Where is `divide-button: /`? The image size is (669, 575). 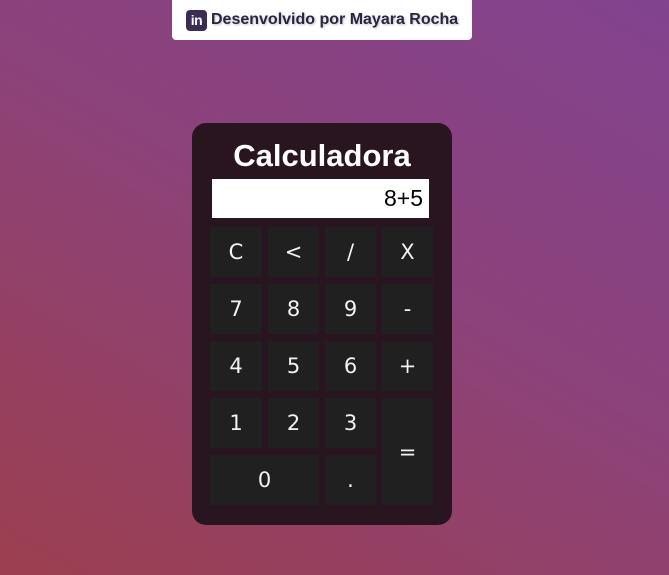
divide-button: / is located at coordinates (350, 252).